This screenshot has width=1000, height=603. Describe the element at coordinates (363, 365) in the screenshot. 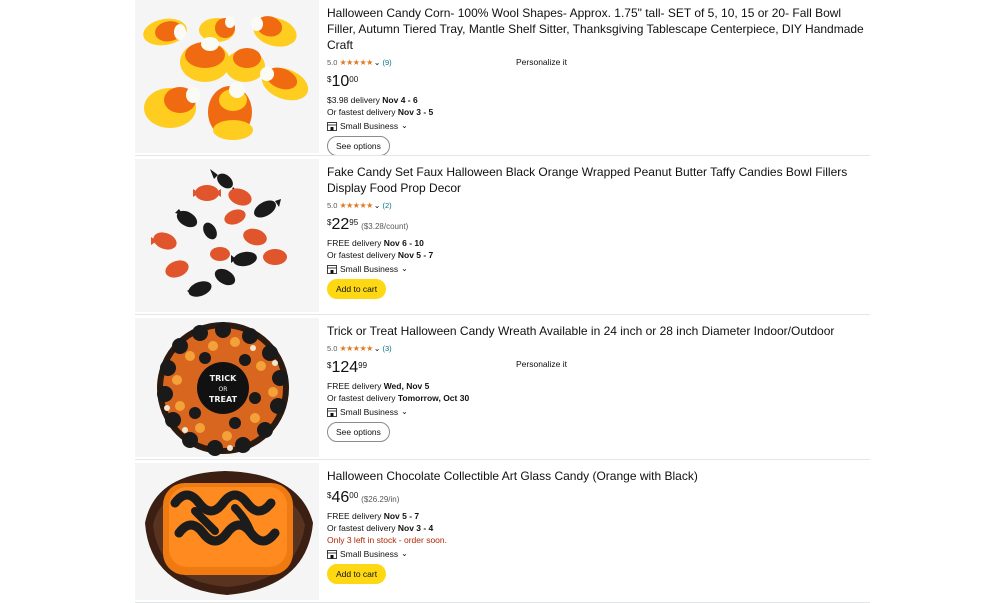

I see `price-fraction: 99` at that location.